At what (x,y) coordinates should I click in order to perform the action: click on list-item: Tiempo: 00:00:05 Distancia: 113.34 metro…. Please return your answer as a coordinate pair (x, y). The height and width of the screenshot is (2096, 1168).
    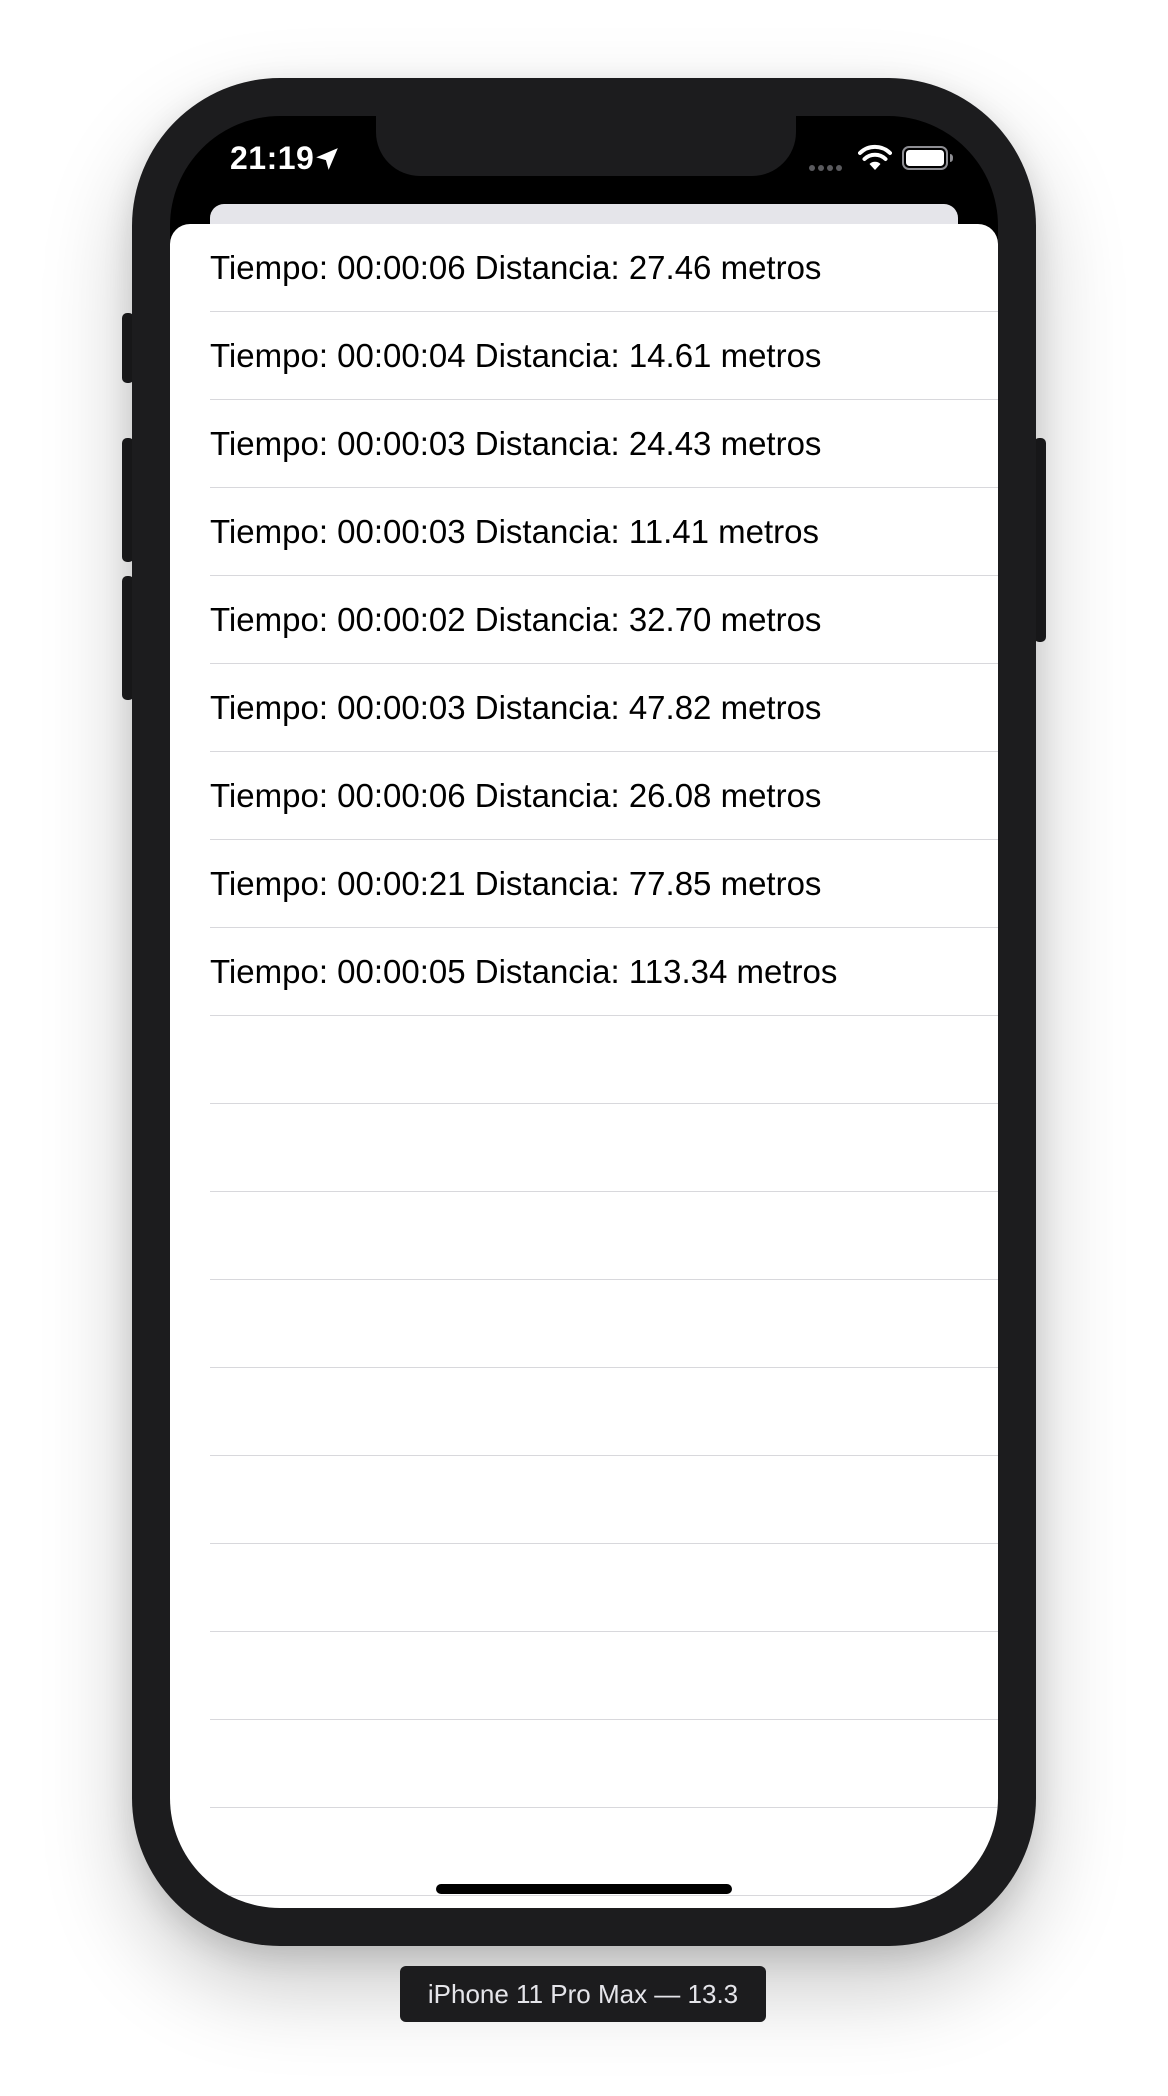
    Looking at the image, I should click on (584, 972).